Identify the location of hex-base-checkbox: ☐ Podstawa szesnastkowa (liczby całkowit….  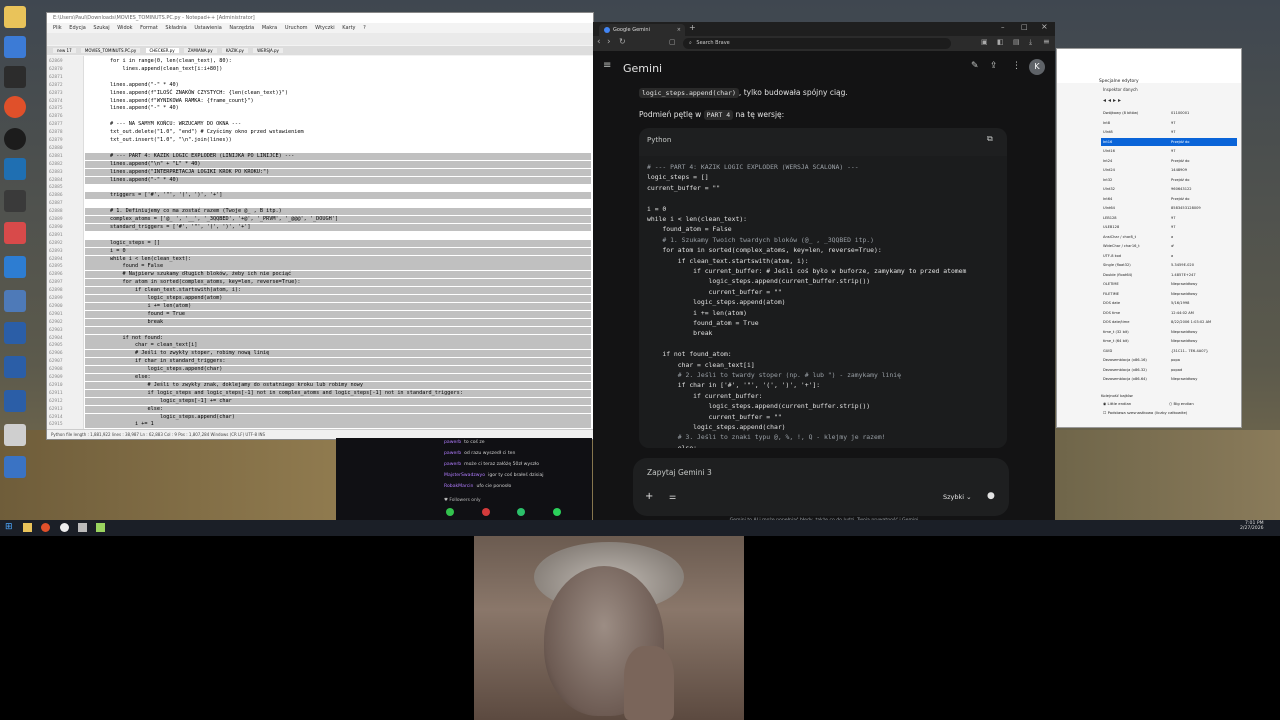
(1145, 412).